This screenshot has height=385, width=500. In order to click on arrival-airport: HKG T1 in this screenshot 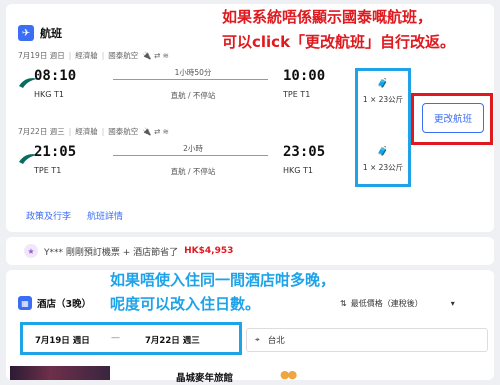, I will do `click(298, 170)`.